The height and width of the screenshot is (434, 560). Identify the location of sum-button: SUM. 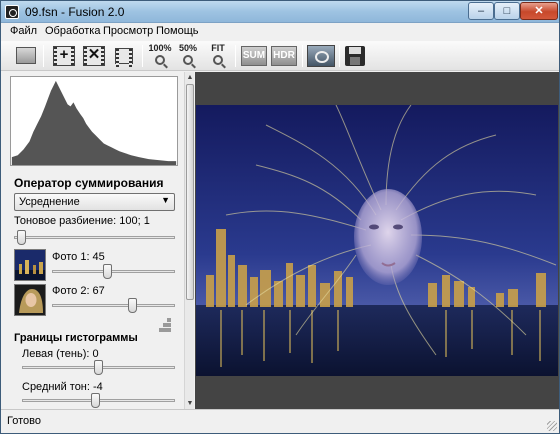
(254, 56).